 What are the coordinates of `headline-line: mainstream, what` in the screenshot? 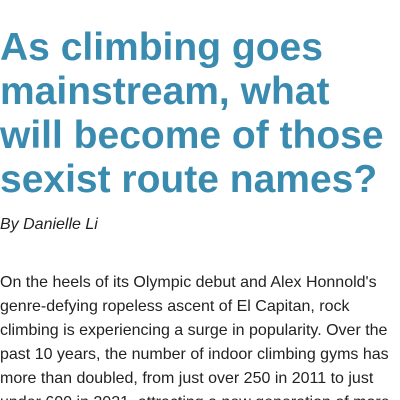 It's located at (165, 91).